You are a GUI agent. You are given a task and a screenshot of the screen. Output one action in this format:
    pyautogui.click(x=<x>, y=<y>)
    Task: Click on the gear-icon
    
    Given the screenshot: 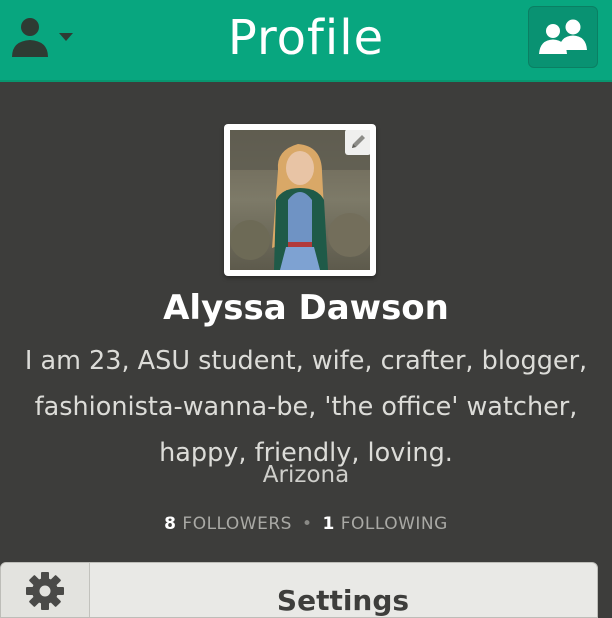 What is the action you would take?
    pyautogui.click(x=45, y=591)
    